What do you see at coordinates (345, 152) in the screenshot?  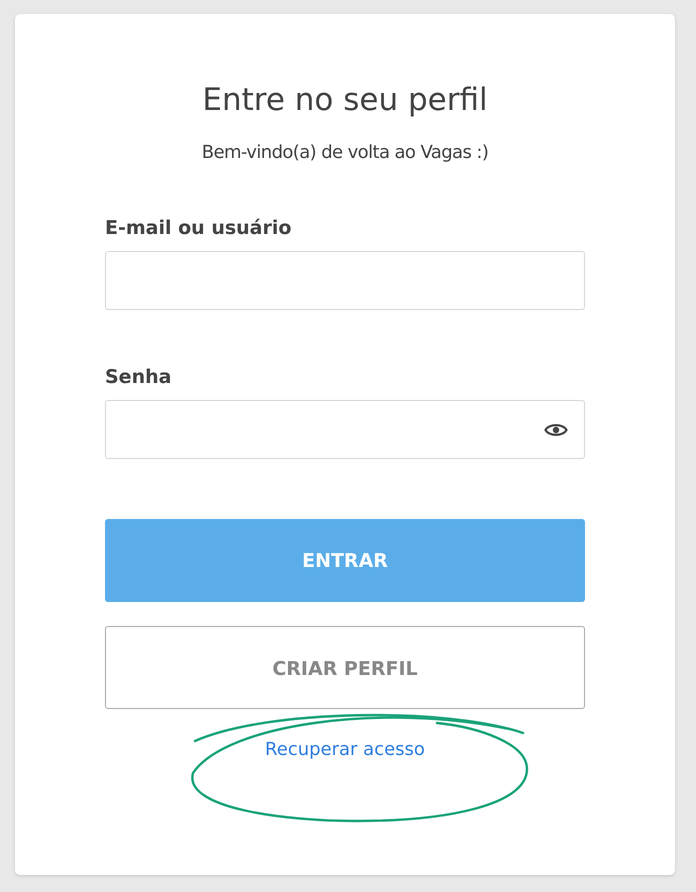 I see `welcome-text: Bem-vindo(a) de volta ao Vagas :)` at bounding box center [345, 152].